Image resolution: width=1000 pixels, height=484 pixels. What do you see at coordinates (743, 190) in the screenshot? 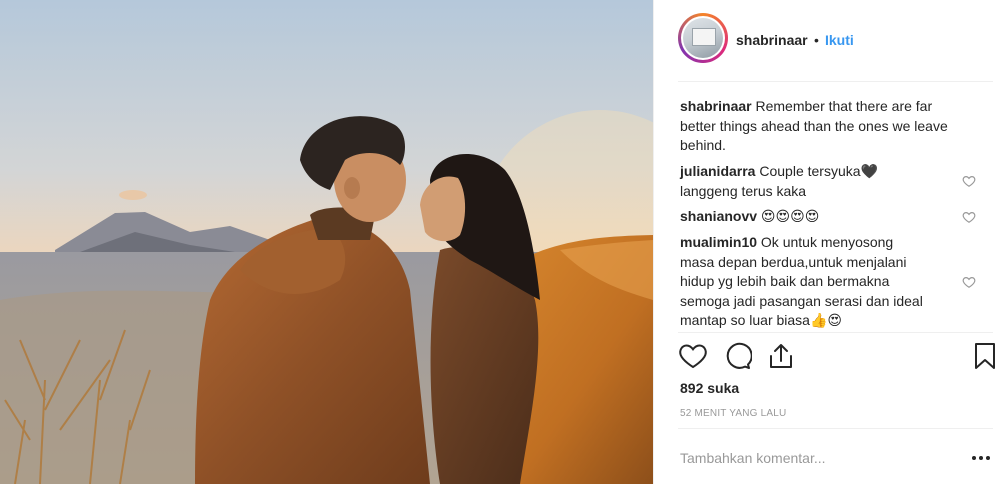
I see `comment-text-line-2: langgeng terus kaka` at bounding box center [743, 190].